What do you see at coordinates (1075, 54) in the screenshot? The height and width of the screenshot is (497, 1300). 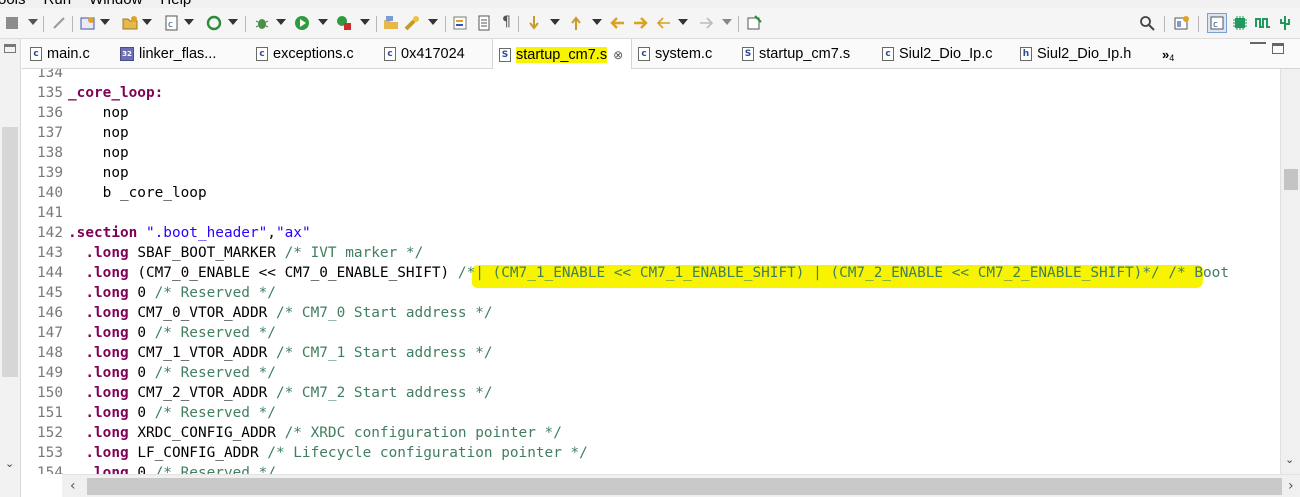 I see `tab-siul2-dio-ip-h: h Siul2_Dio_Ip.h` at bounding box center [1075, 54].